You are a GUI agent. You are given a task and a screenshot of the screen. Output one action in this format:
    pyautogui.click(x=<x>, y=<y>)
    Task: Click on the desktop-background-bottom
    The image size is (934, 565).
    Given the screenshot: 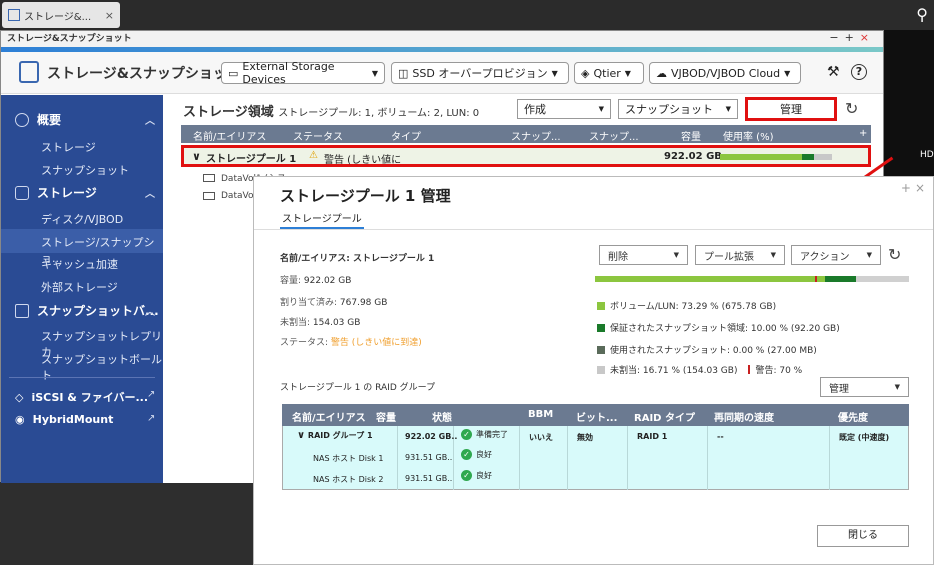 What is the action you would take?
    pyautogui.click(x=130, y=522)
    